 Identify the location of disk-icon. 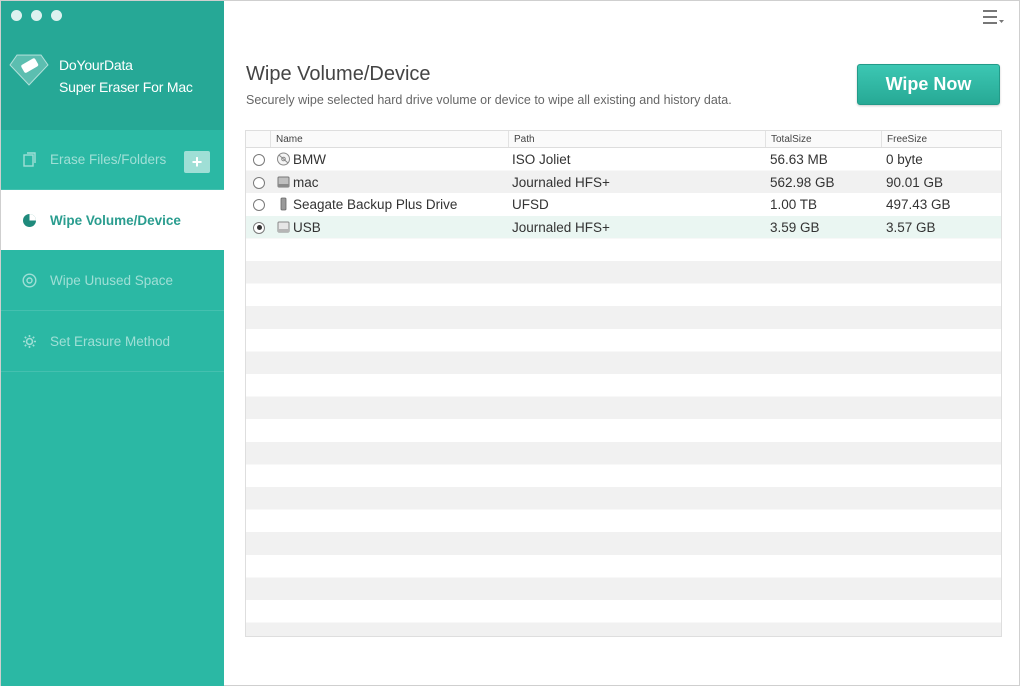
(29, 280).